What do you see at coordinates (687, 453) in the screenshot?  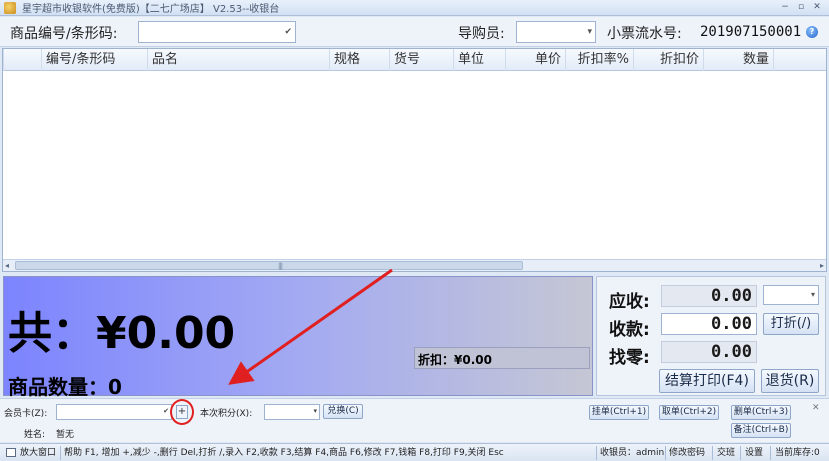 I see `change-password-link: 修改密码` at bounding box center [687, 453].